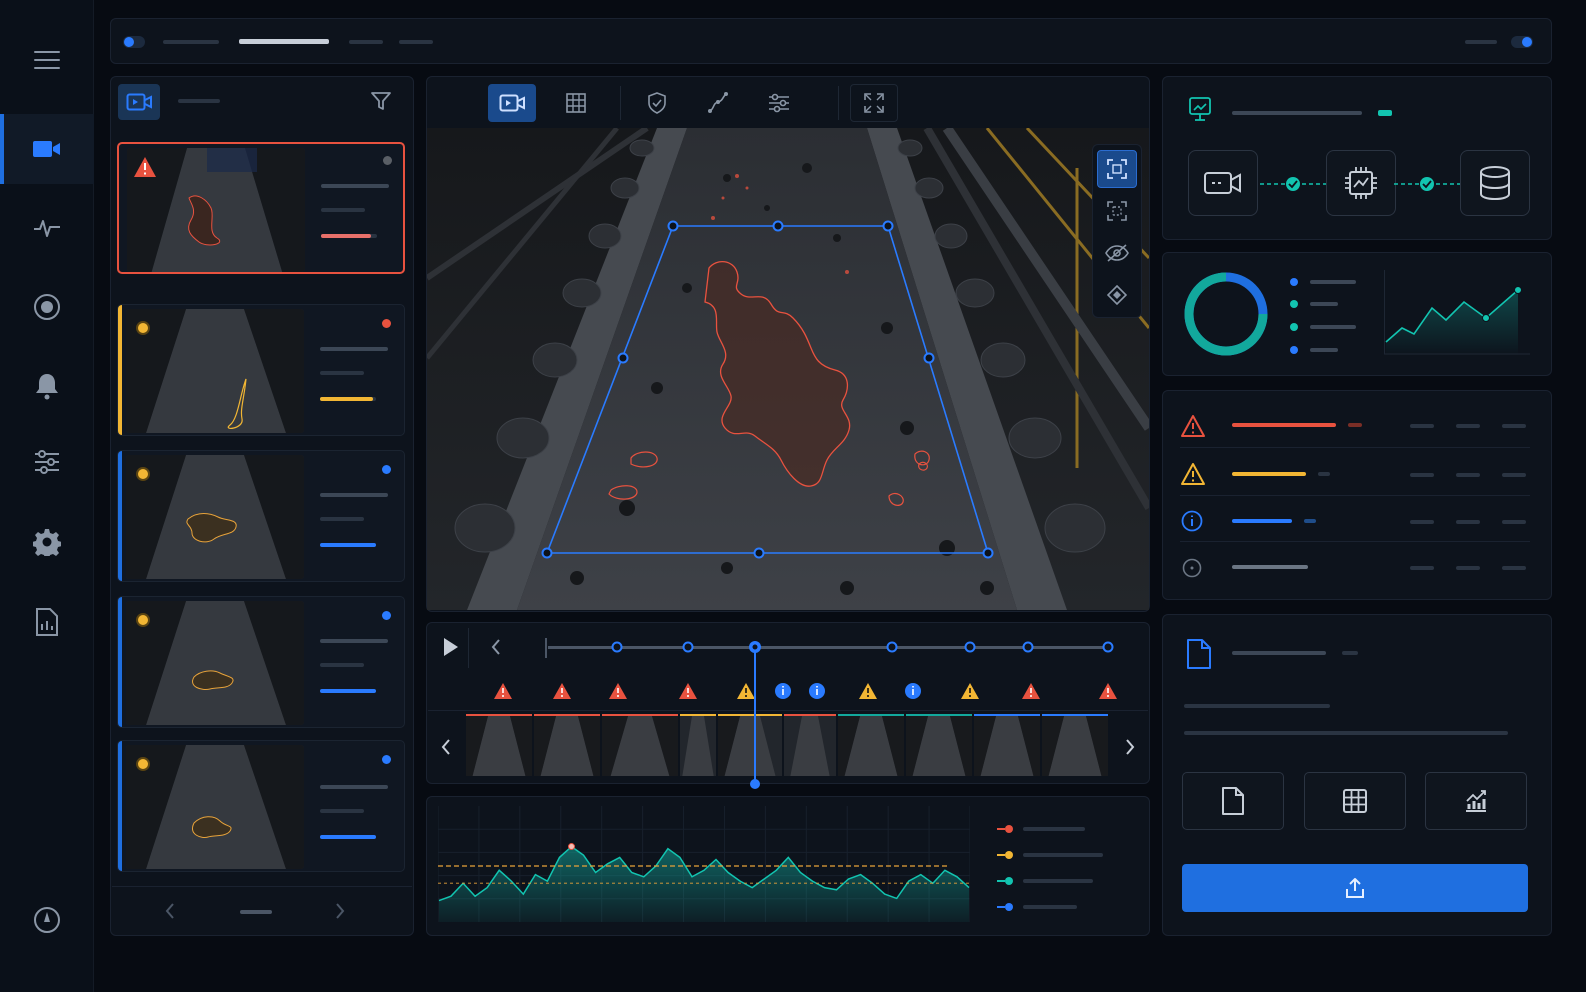  I want to click on page-indicator, so click(256, 912).